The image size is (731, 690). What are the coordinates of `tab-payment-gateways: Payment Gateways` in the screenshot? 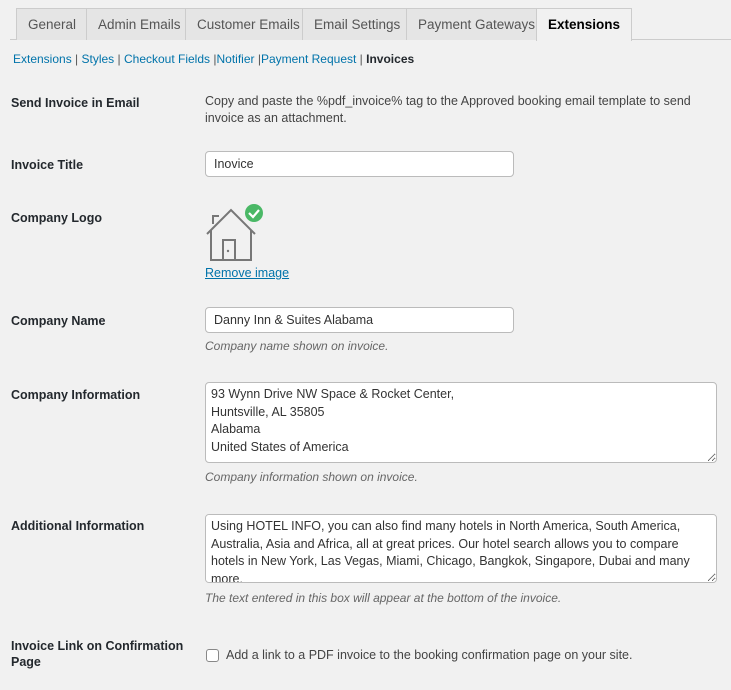 It's located at (477, 24).